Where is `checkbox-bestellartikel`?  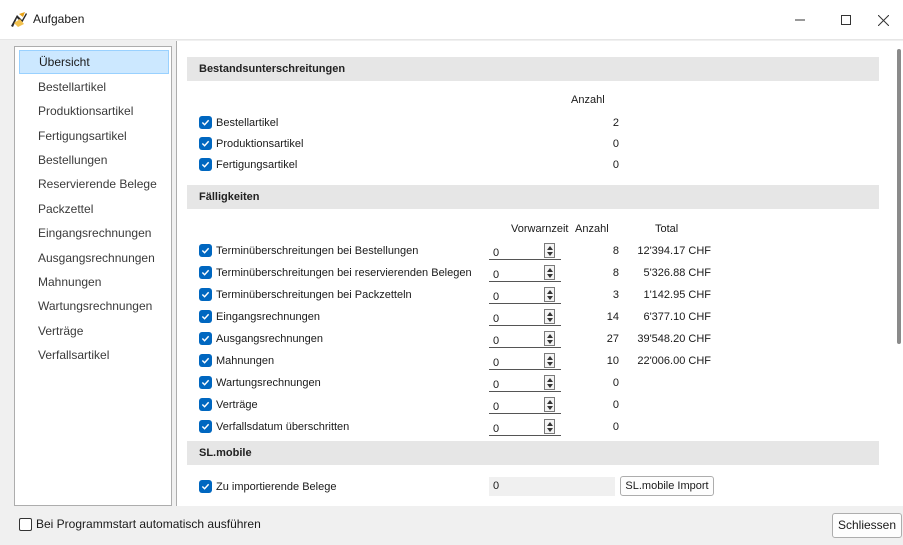 checkbox-bestellartikel is located at coordinates (205, 122).